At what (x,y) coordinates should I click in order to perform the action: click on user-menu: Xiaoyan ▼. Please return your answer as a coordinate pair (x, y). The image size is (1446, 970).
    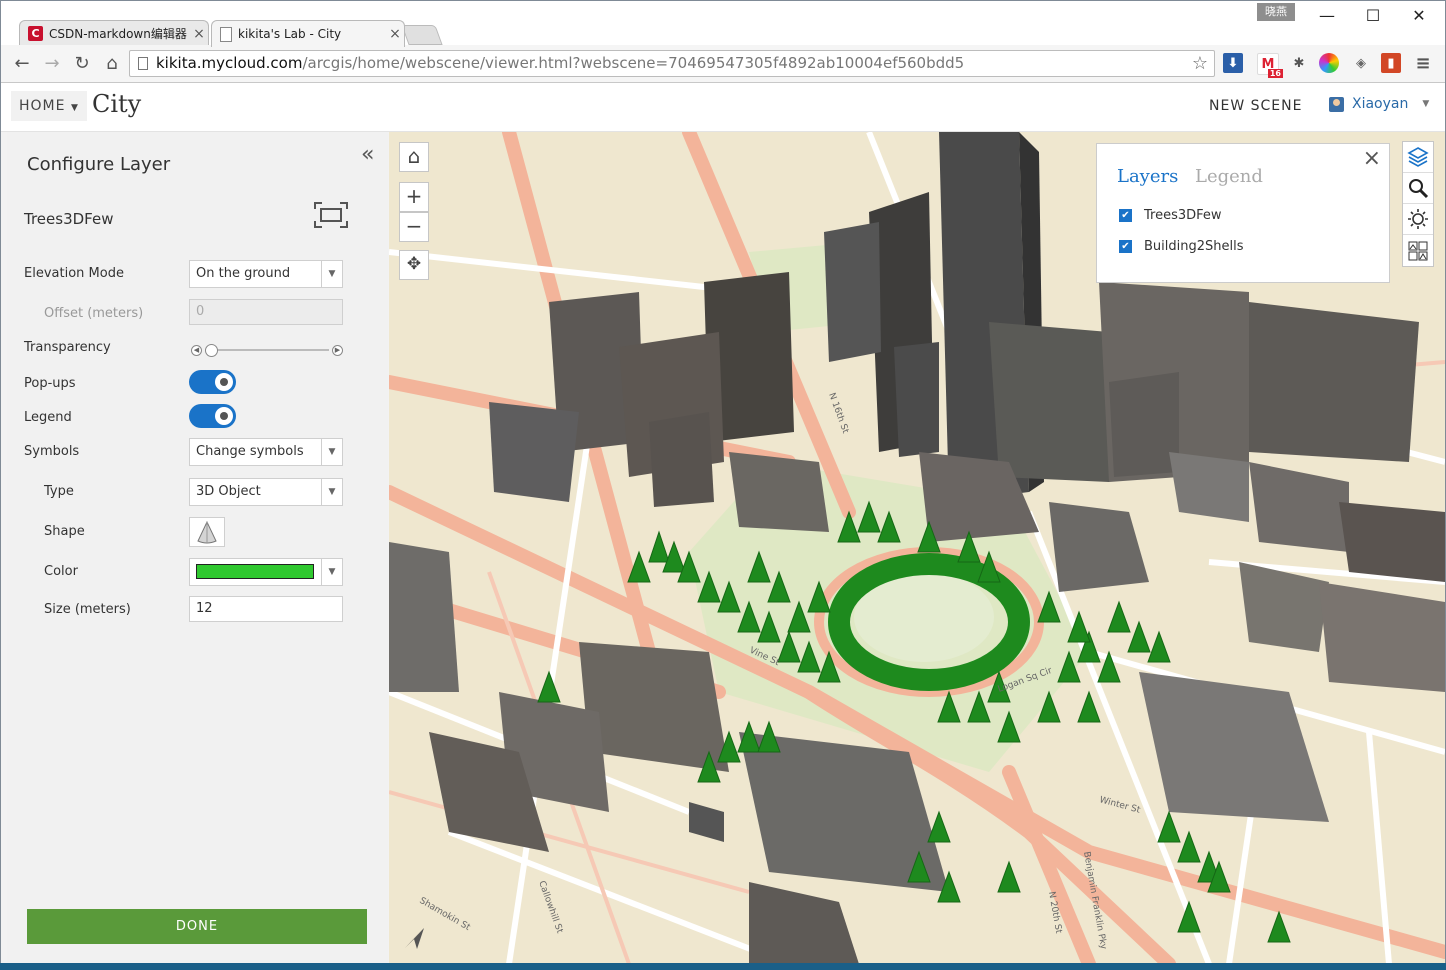
    Looking at the image, I should click on (1379, 104).